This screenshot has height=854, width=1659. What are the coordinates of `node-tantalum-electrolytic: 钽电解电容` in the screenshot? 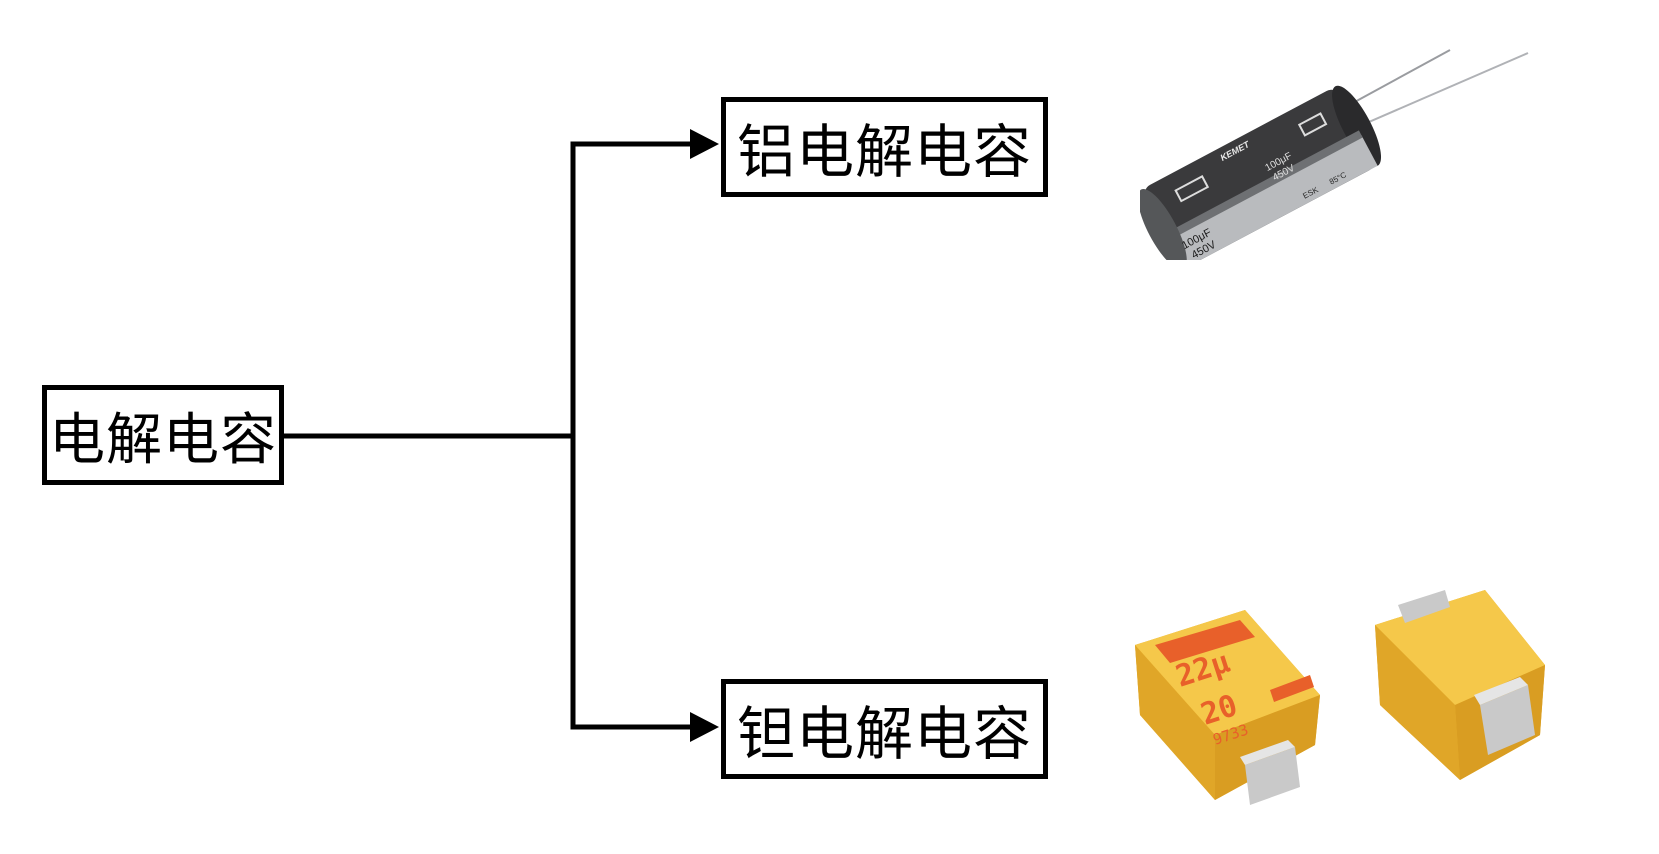 It's located at (884, 729).